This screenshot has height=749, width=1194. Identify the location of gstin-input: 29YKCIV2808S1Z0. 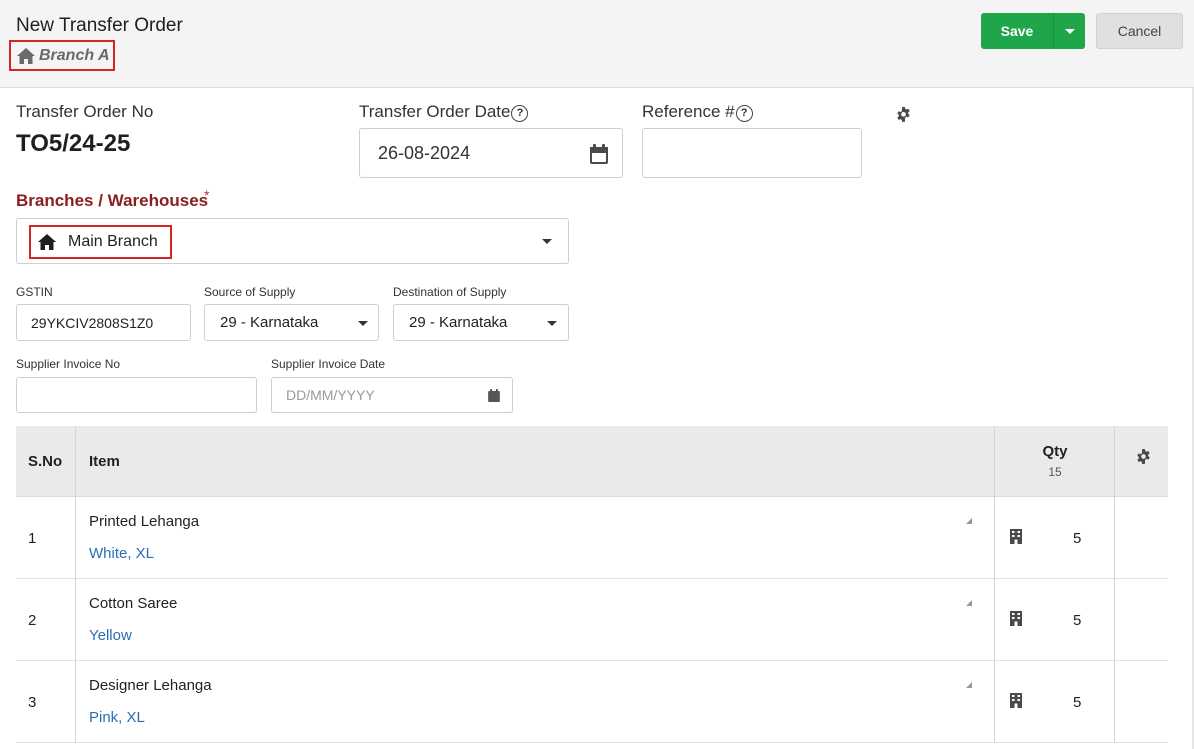
(103, 322).